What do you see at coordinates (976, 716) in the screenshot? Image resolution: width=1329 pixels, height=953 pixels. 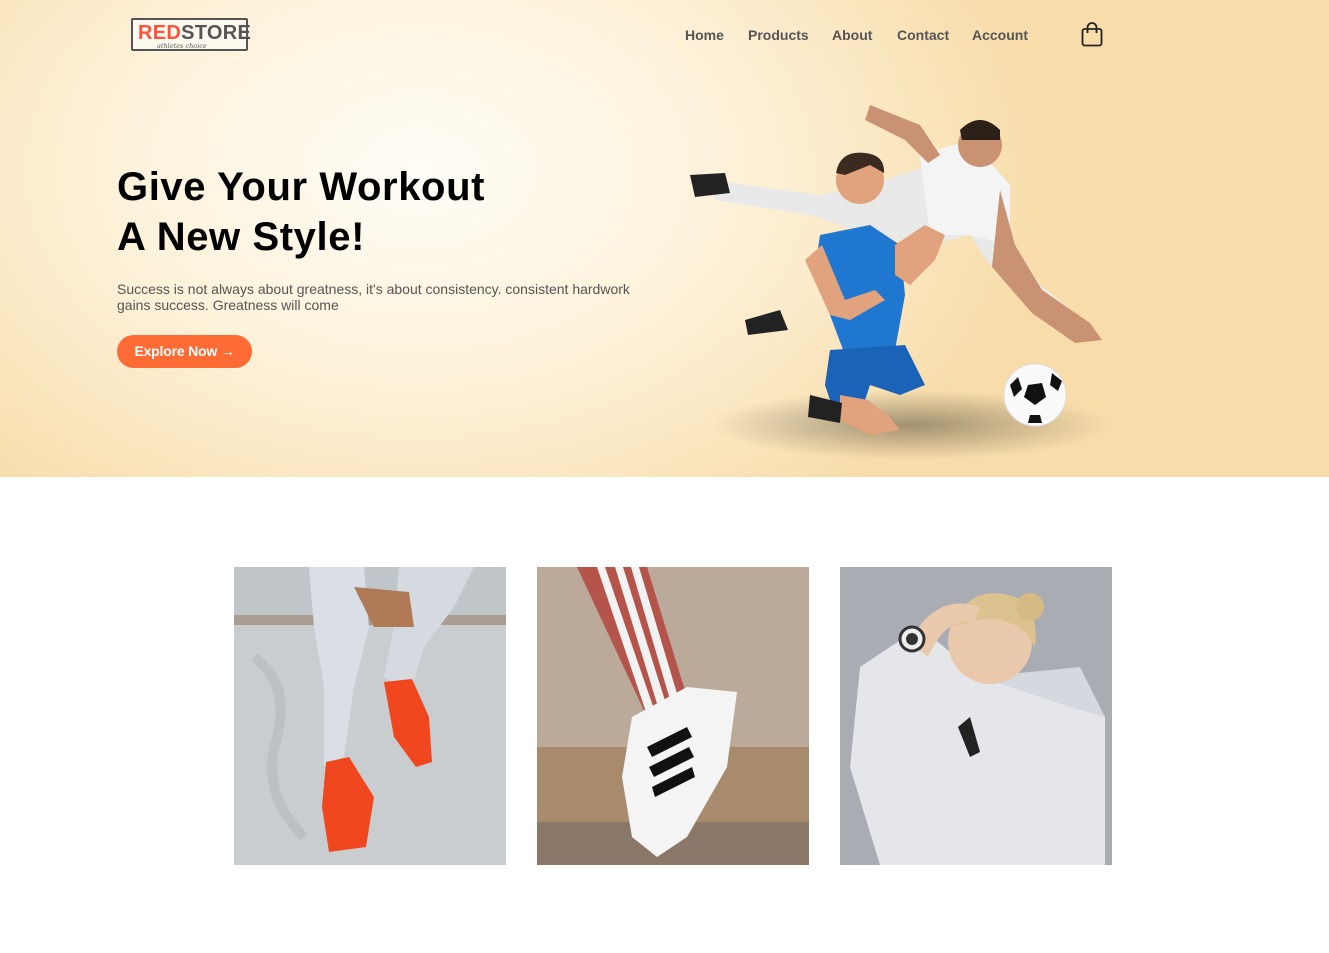 I see `category-image-white-hoodie-woman` at bounding box center [976, 716].